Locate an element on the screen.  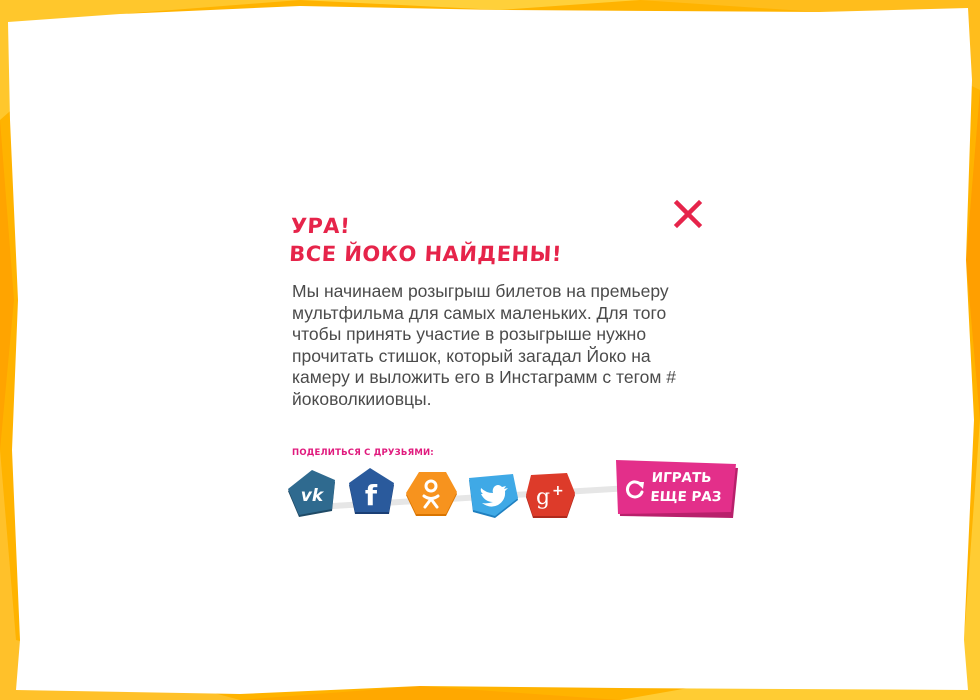
share-label: ПОДЕЛИТЬСЯ С ДРУЗЬЯМИ: is located at coordinates (363, 453).